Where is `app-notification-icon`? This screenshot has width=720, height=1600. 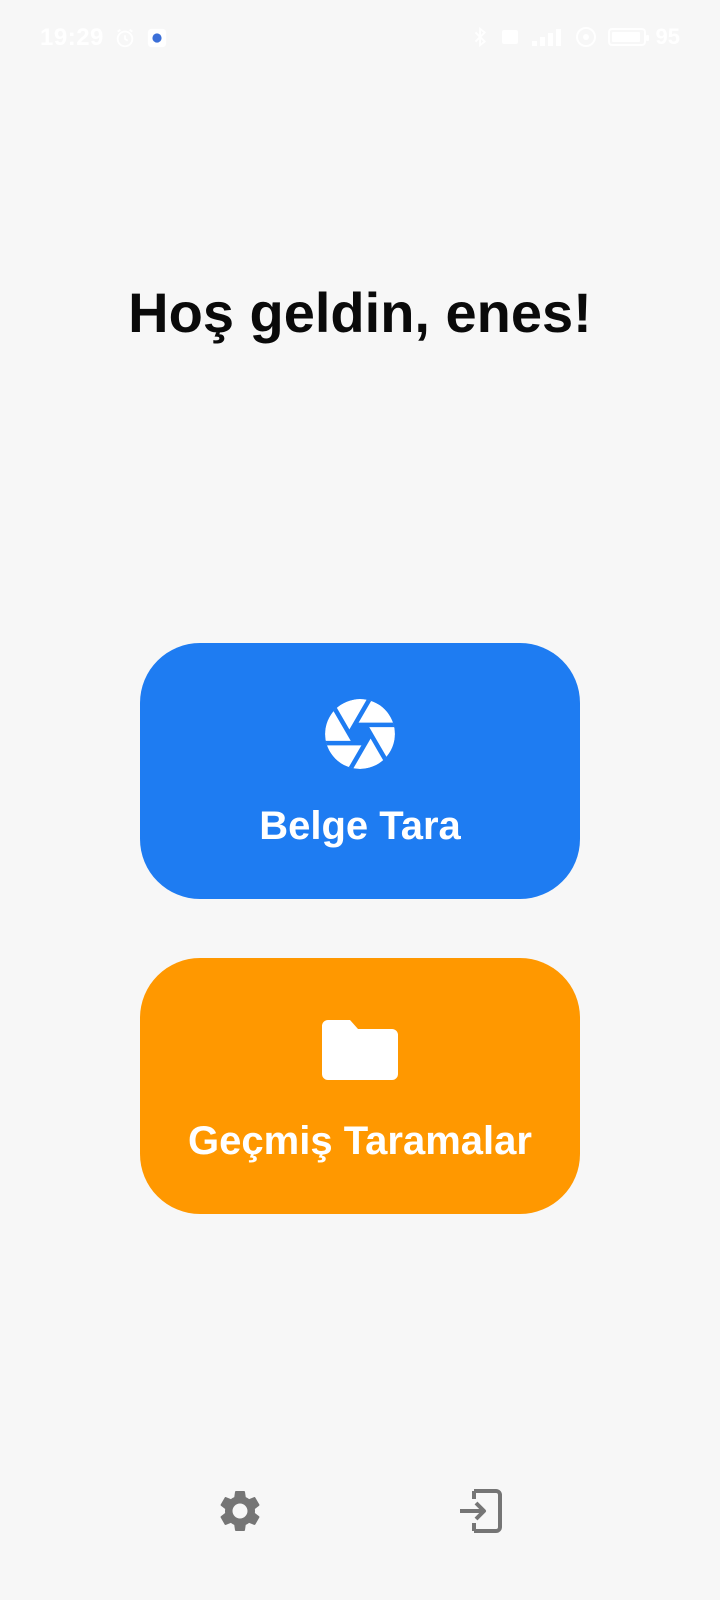
app-notification-icon is located at coordinates (157, 38).